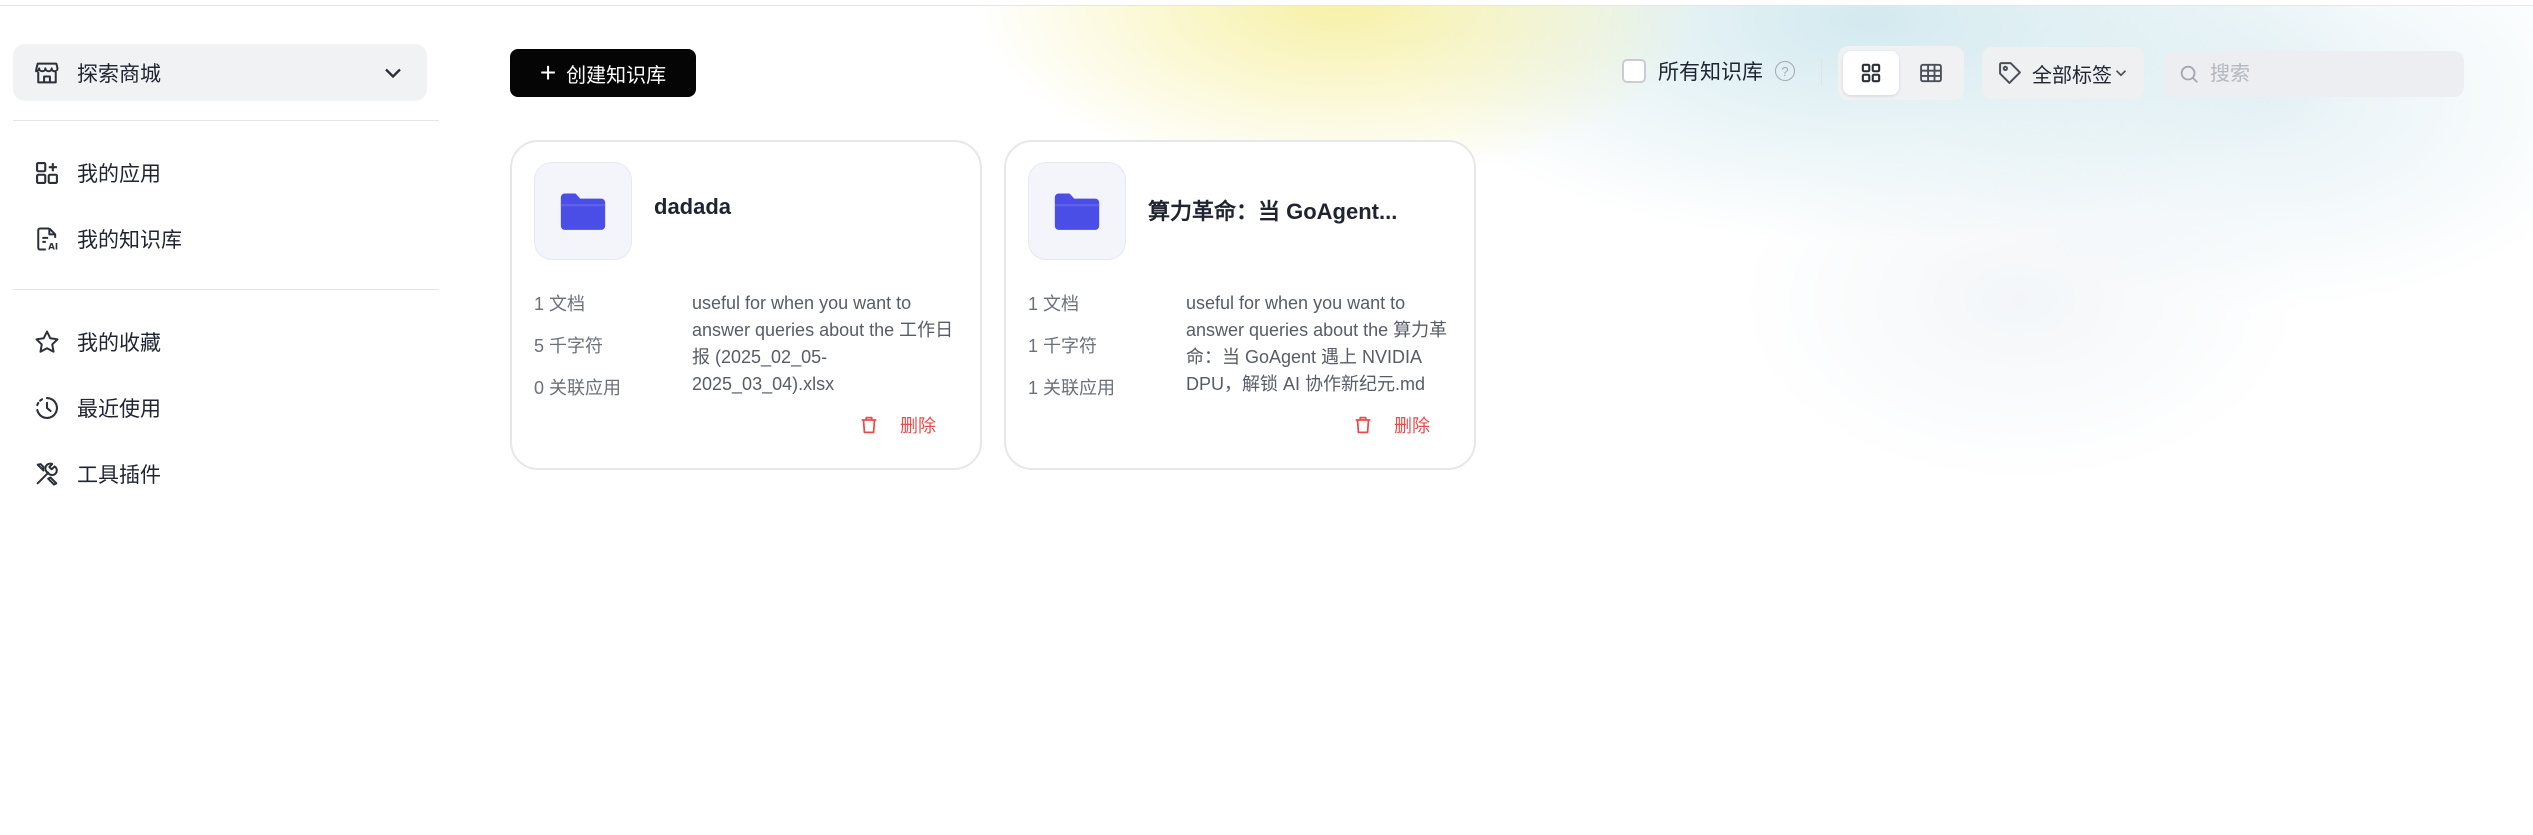  I want to click on help-icon: ?, so click(1785, 71).